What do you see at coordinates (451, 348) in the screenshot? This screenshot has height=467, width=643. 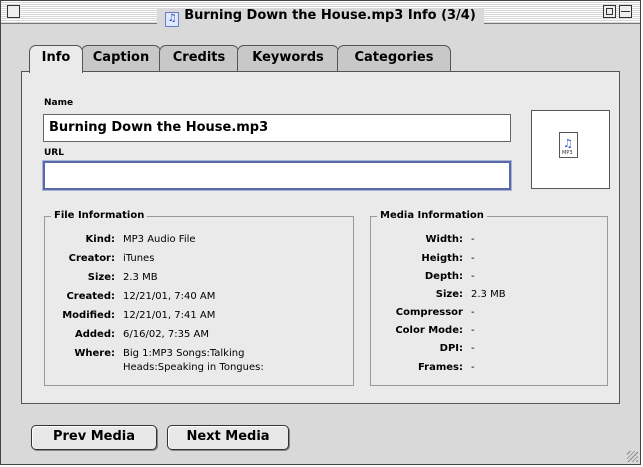 I see `media-info-dpi-key: DPI:` at bounding box center [451, 348].